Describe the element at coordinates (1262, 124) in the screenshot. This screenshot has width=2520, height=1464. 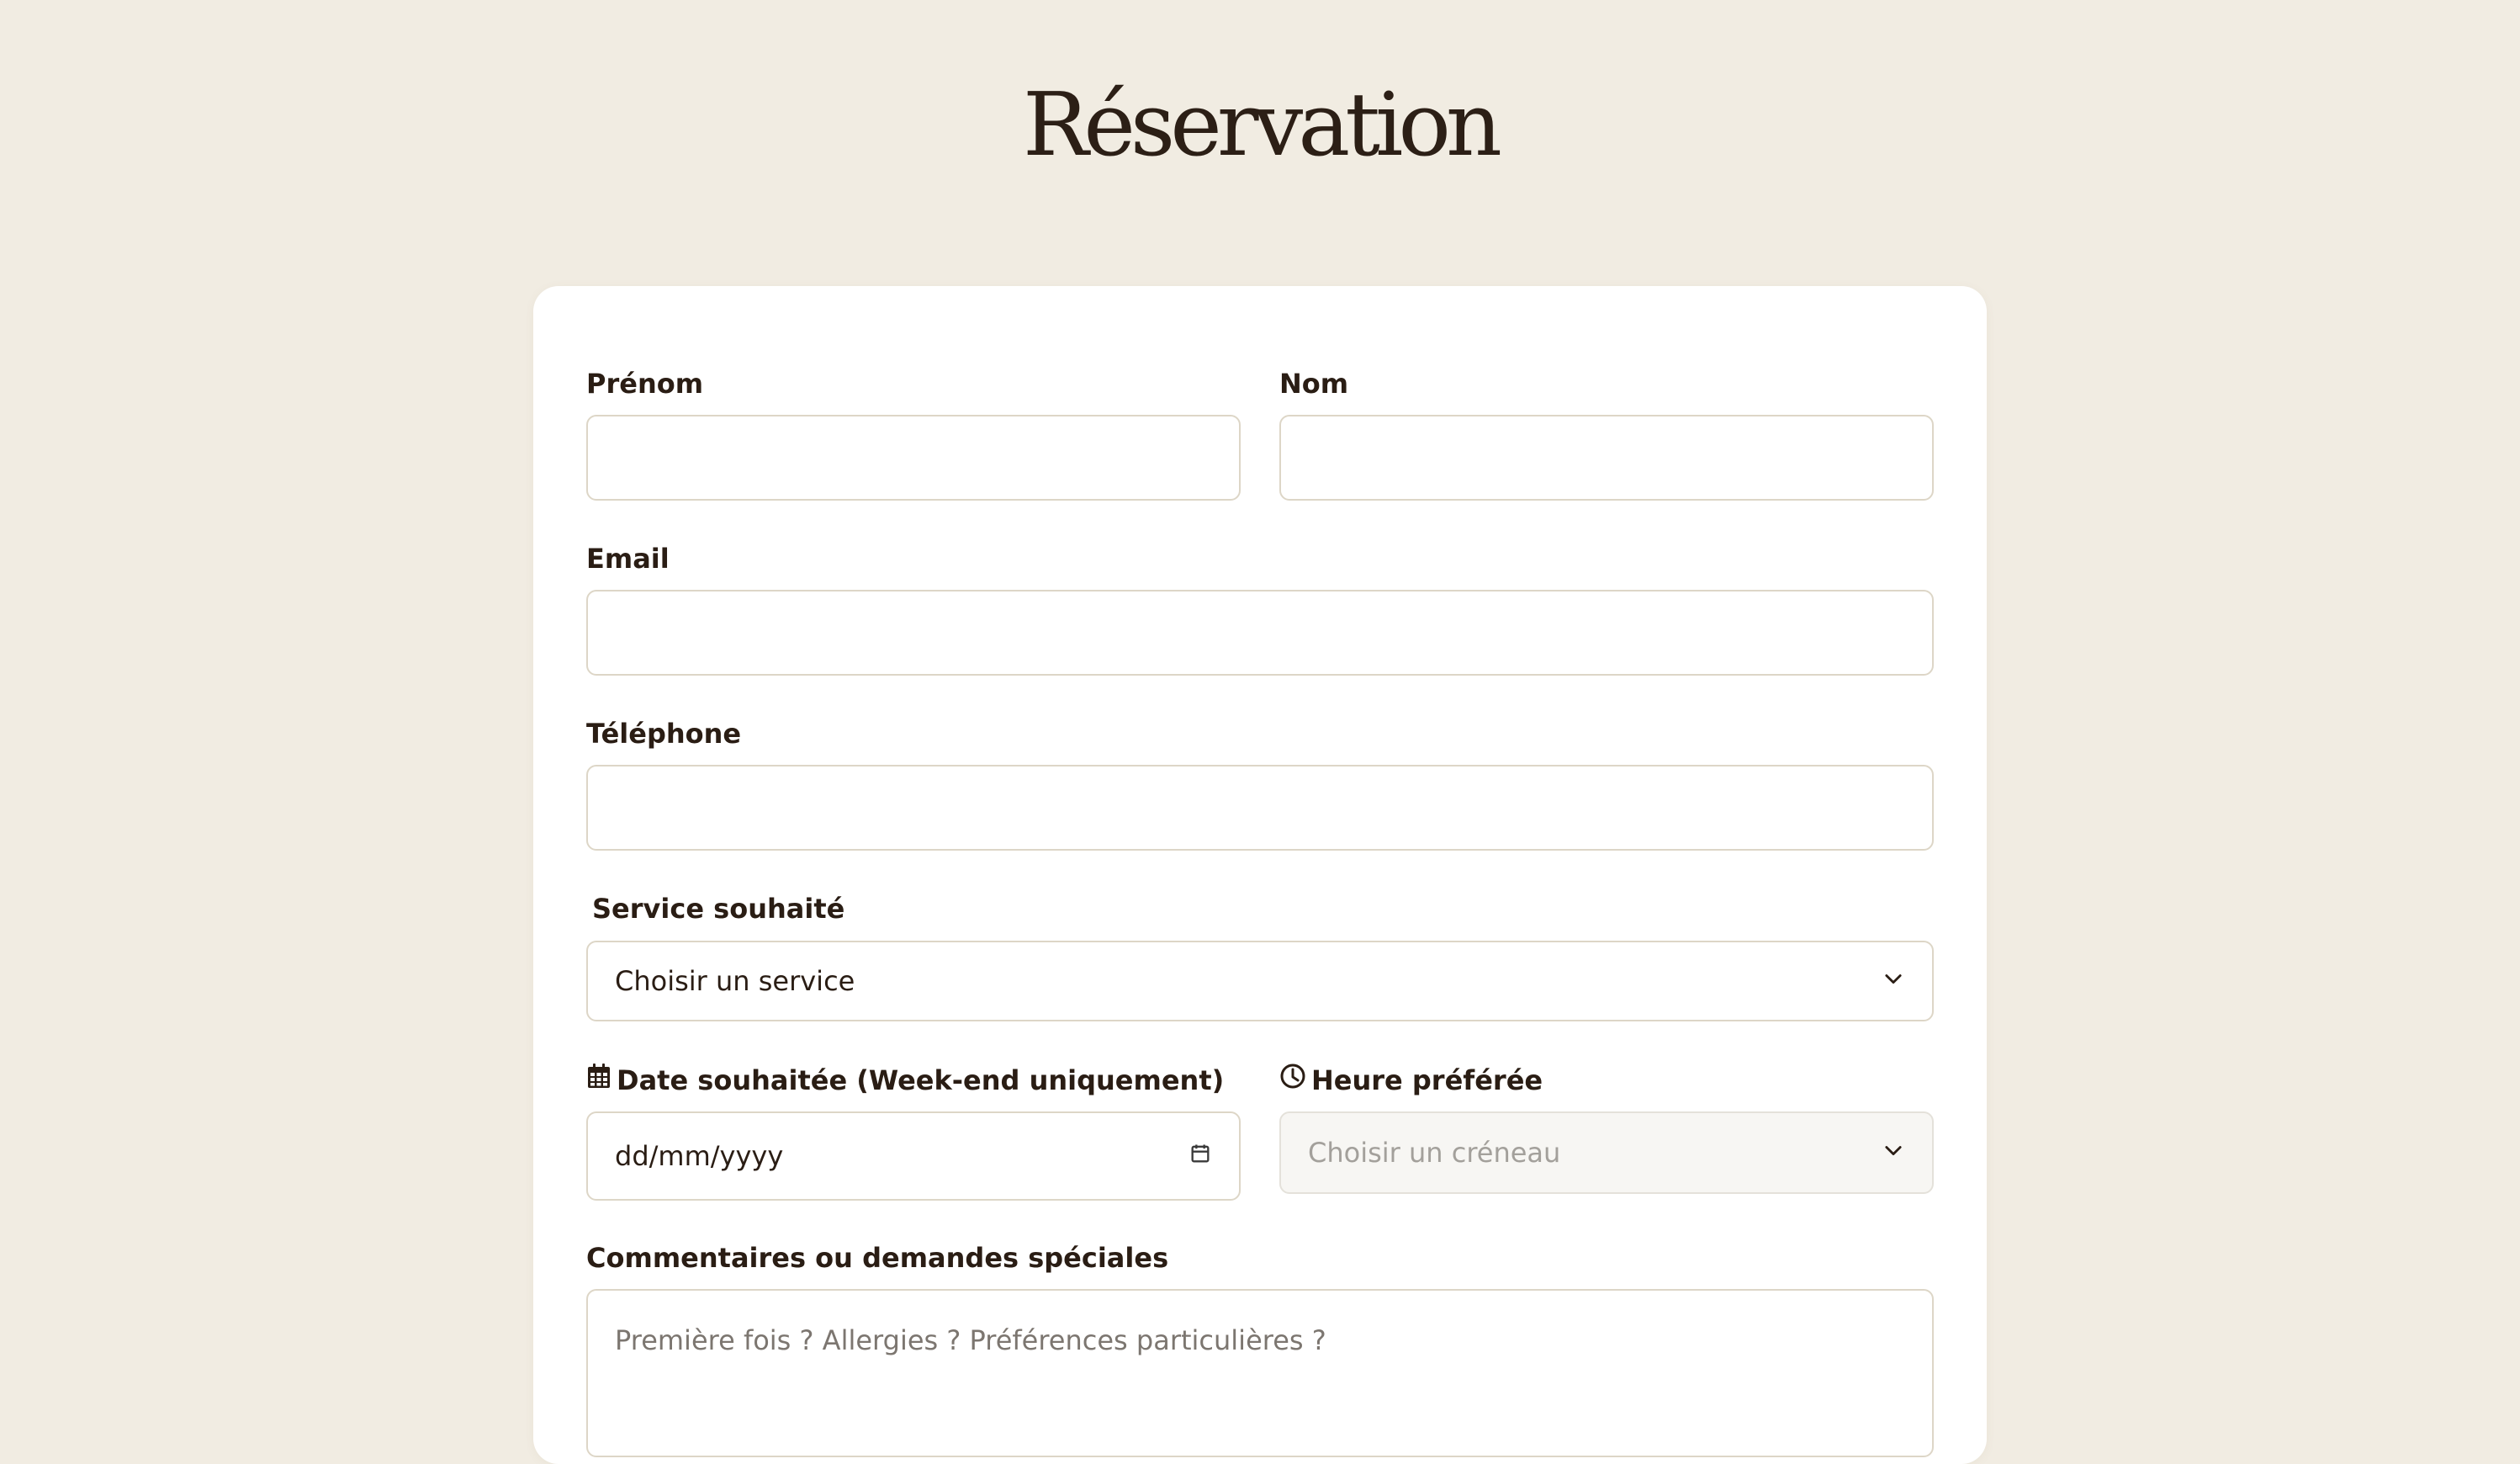
I see `page-title: Réservation` at that location.